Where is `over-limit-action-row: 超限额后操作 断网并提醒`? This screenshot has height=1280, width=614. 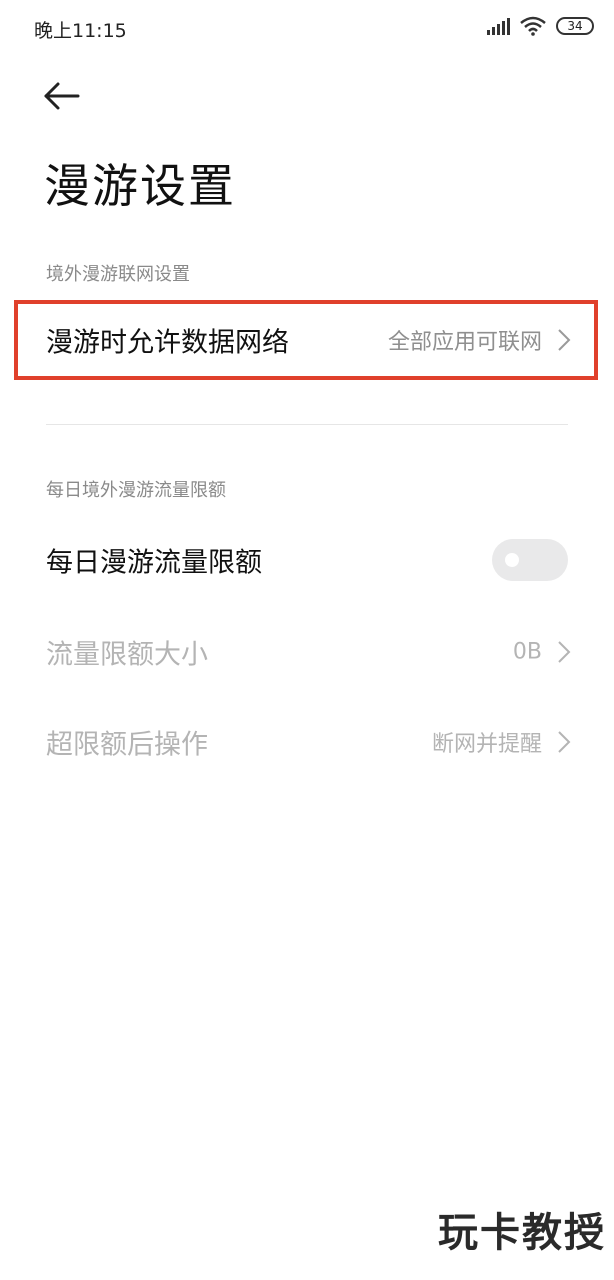 over-limit-action-row: 超限额后操作 断网并提醒 is located at coordinates (307, 742).